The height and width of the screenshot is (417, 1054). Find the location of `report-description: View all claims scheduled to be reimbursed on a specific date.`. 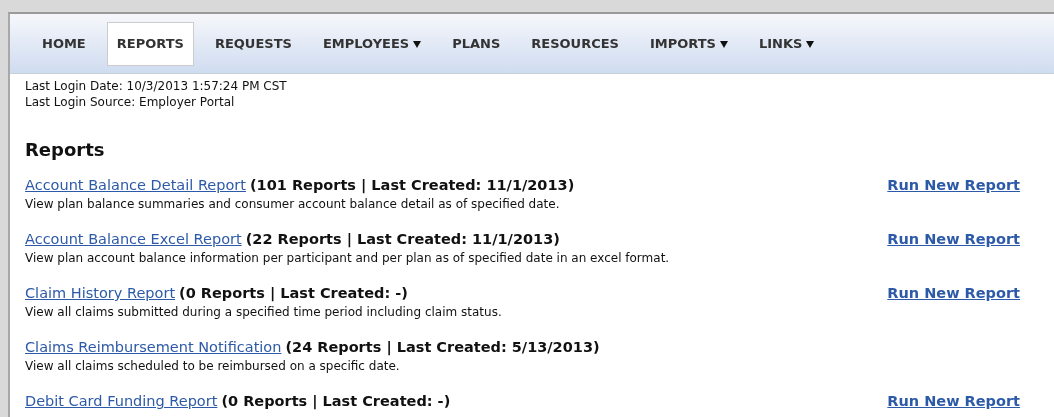

report-description: View all claims scheduled to be reimbursed on a specific date. is located at coordinates (213, 365).